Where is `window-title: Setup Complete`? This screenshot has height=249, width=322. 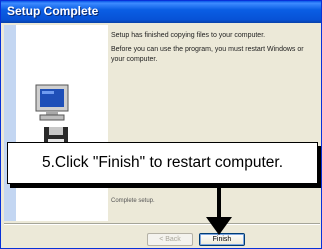 window-title: Setup Complete is located at coordinates (53, 11).